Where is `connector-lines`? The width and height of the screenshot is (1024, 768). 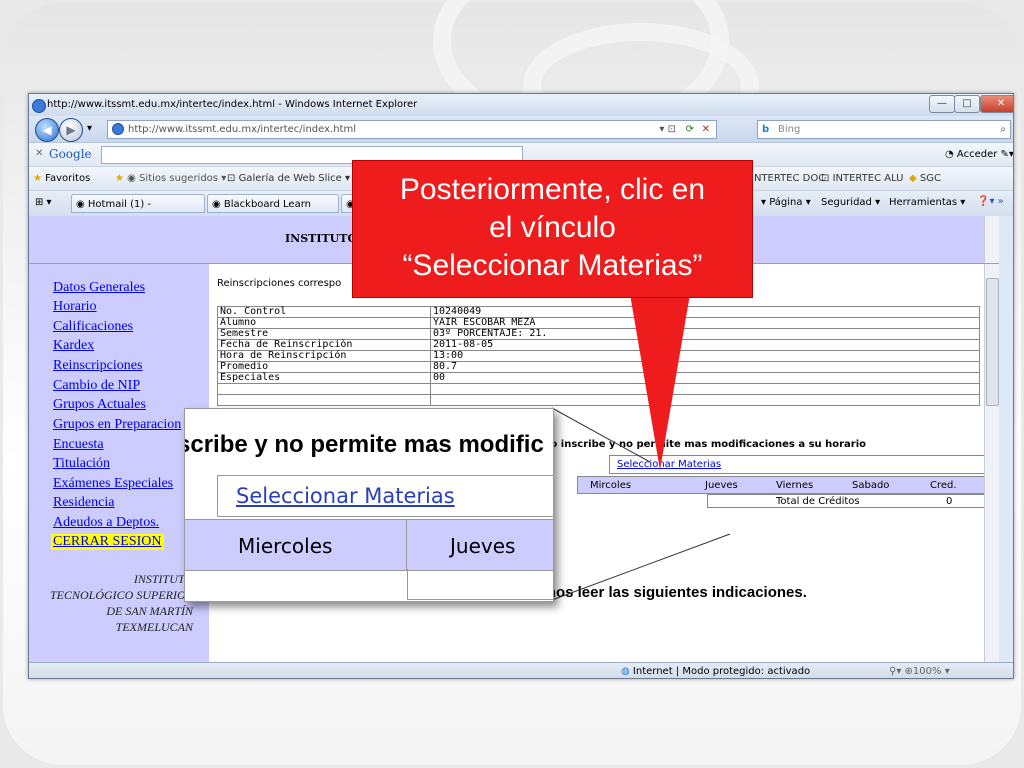 connector-lines is located at coordinates (641, 447).